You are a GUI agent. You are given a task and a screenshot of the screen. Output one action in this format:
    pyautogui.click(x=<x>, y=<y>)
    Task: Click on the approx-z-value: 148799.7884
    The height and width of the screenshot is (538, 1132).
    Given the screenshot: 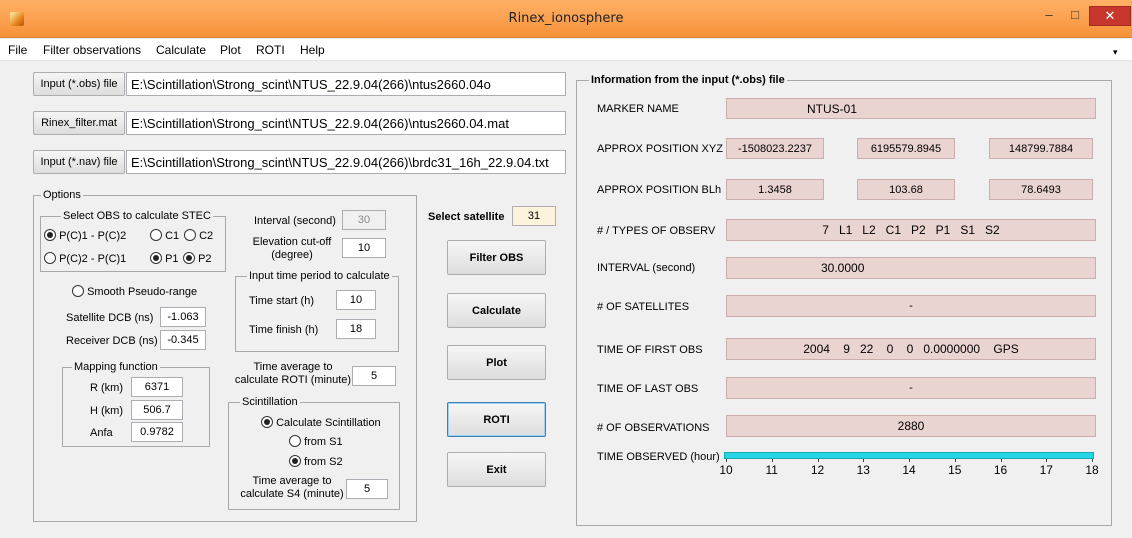 What is the action you would take?
    pyautogui.click(x=1041, y=148)
    